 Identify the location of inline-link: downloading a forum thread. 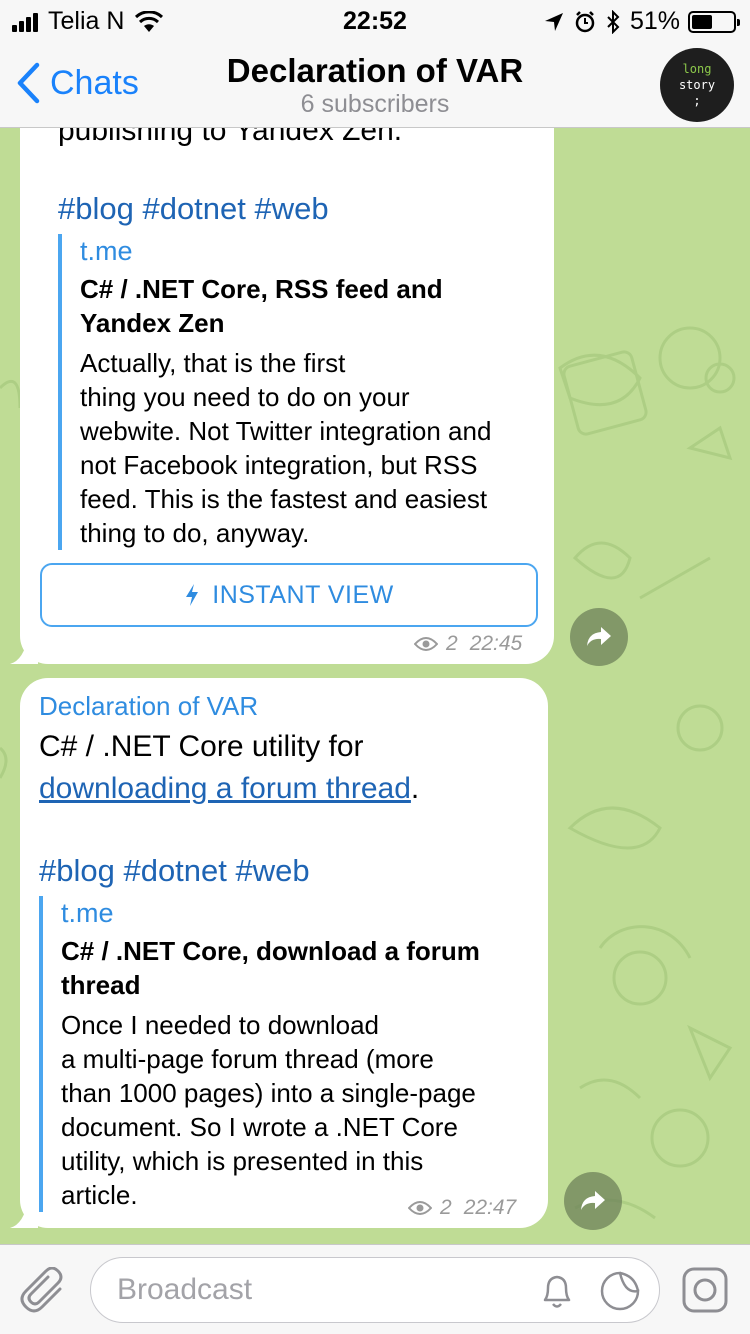
(225, 788).